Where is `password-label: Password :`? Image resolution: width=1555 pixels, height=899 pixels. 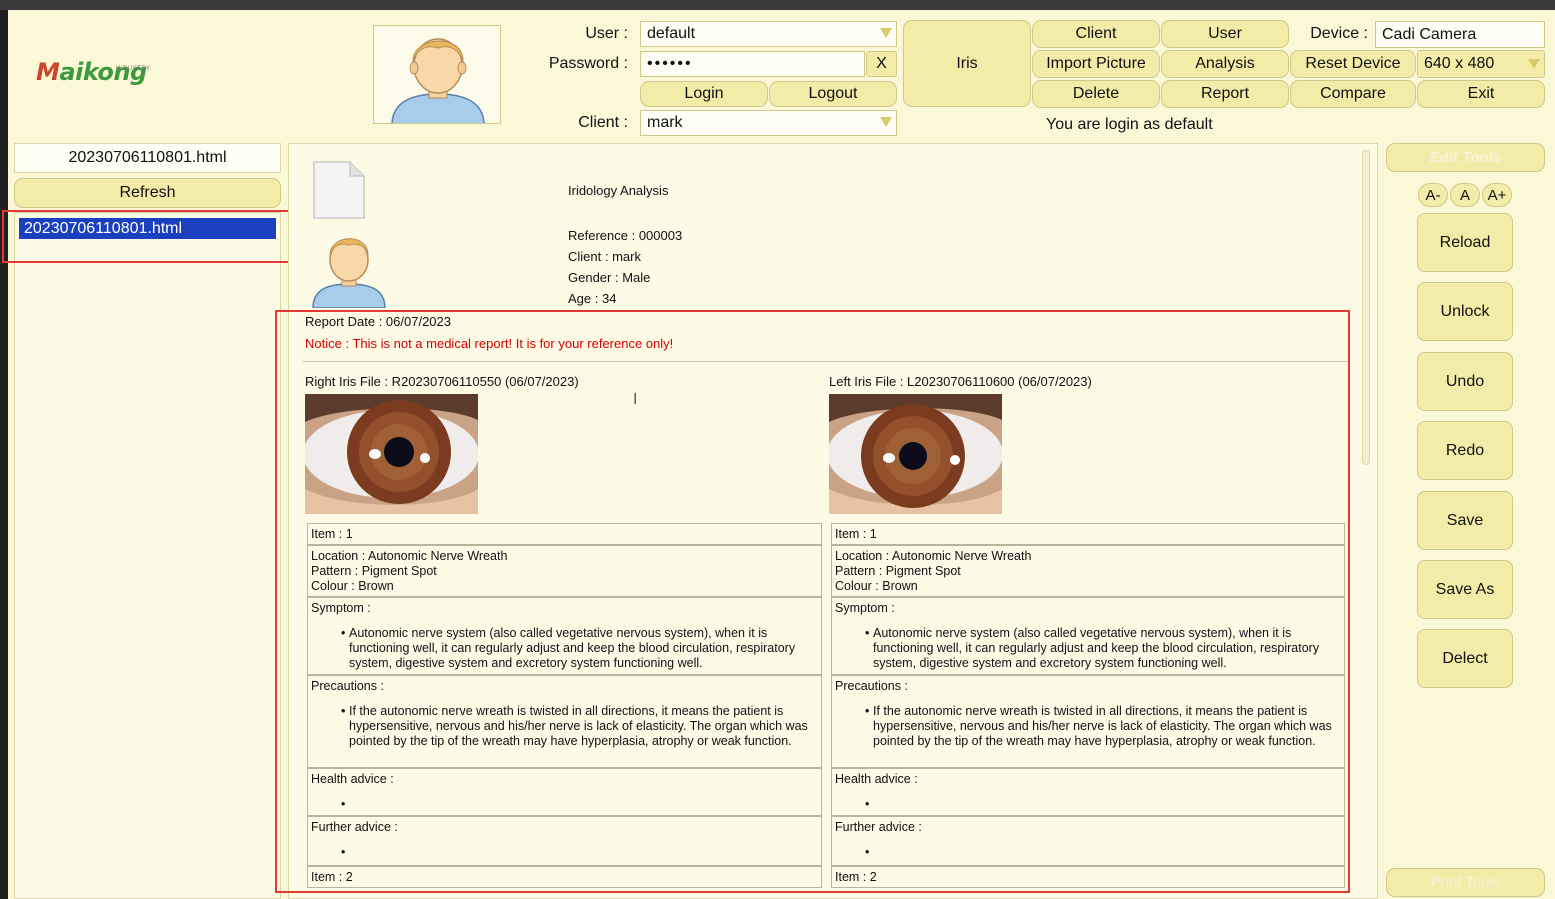 password-label: Password : is located at coordinates (588, 63).